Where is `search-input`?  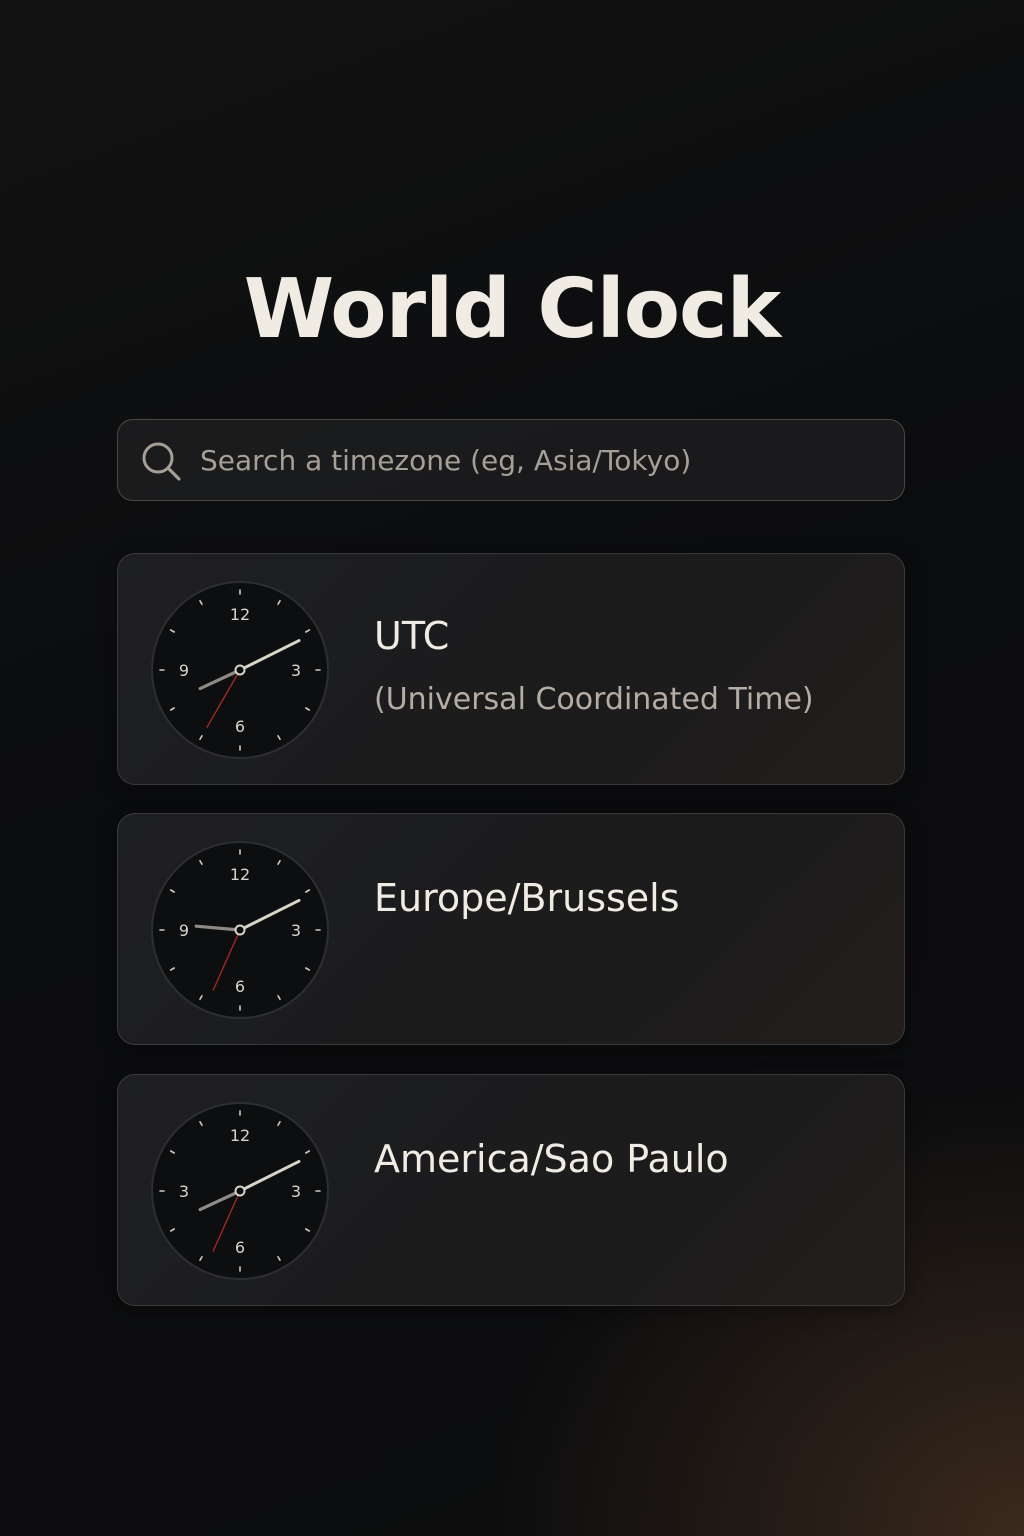 search-input is located at coordinates (545, 460).